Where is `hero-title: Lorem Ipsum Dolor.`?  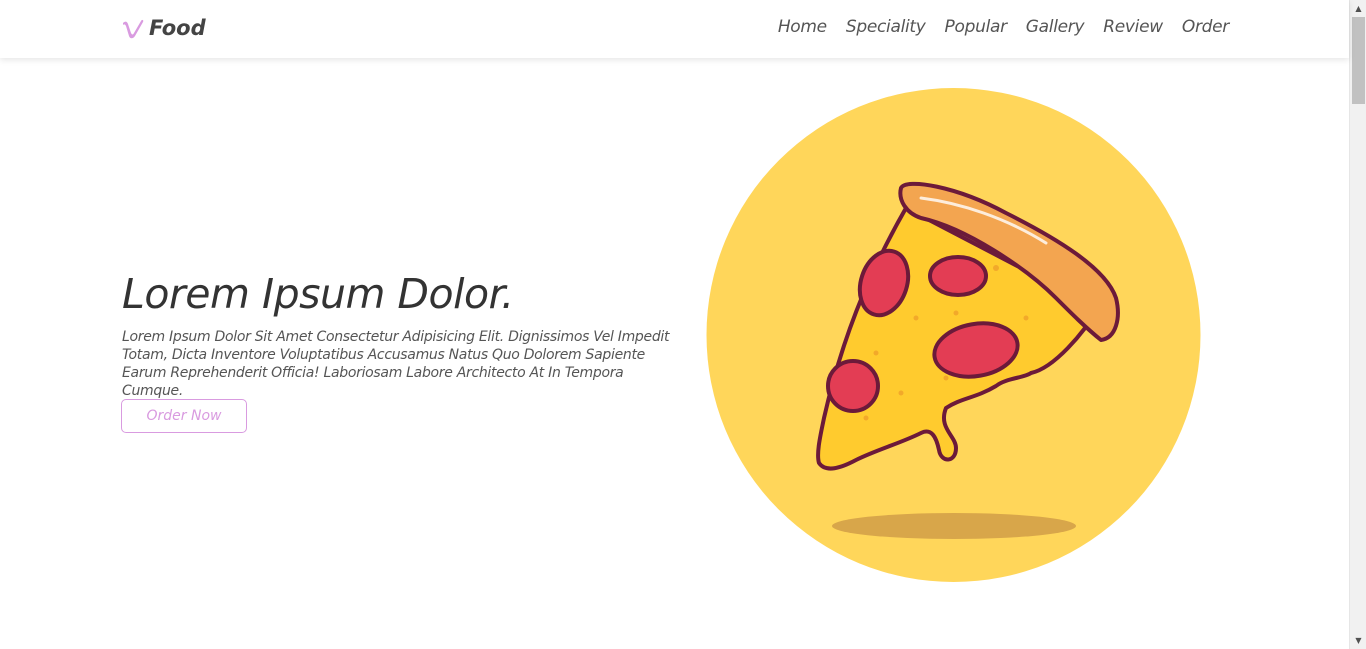 hero-title: Lorem Ipsum Dolor. is located at coordinates (318, 294).